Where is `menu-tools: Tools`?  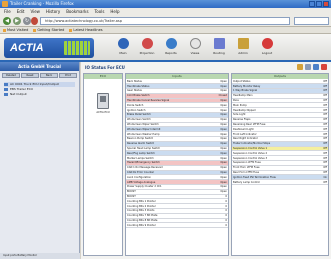
menu-tools: Tools is located at coordinates (100, 11).